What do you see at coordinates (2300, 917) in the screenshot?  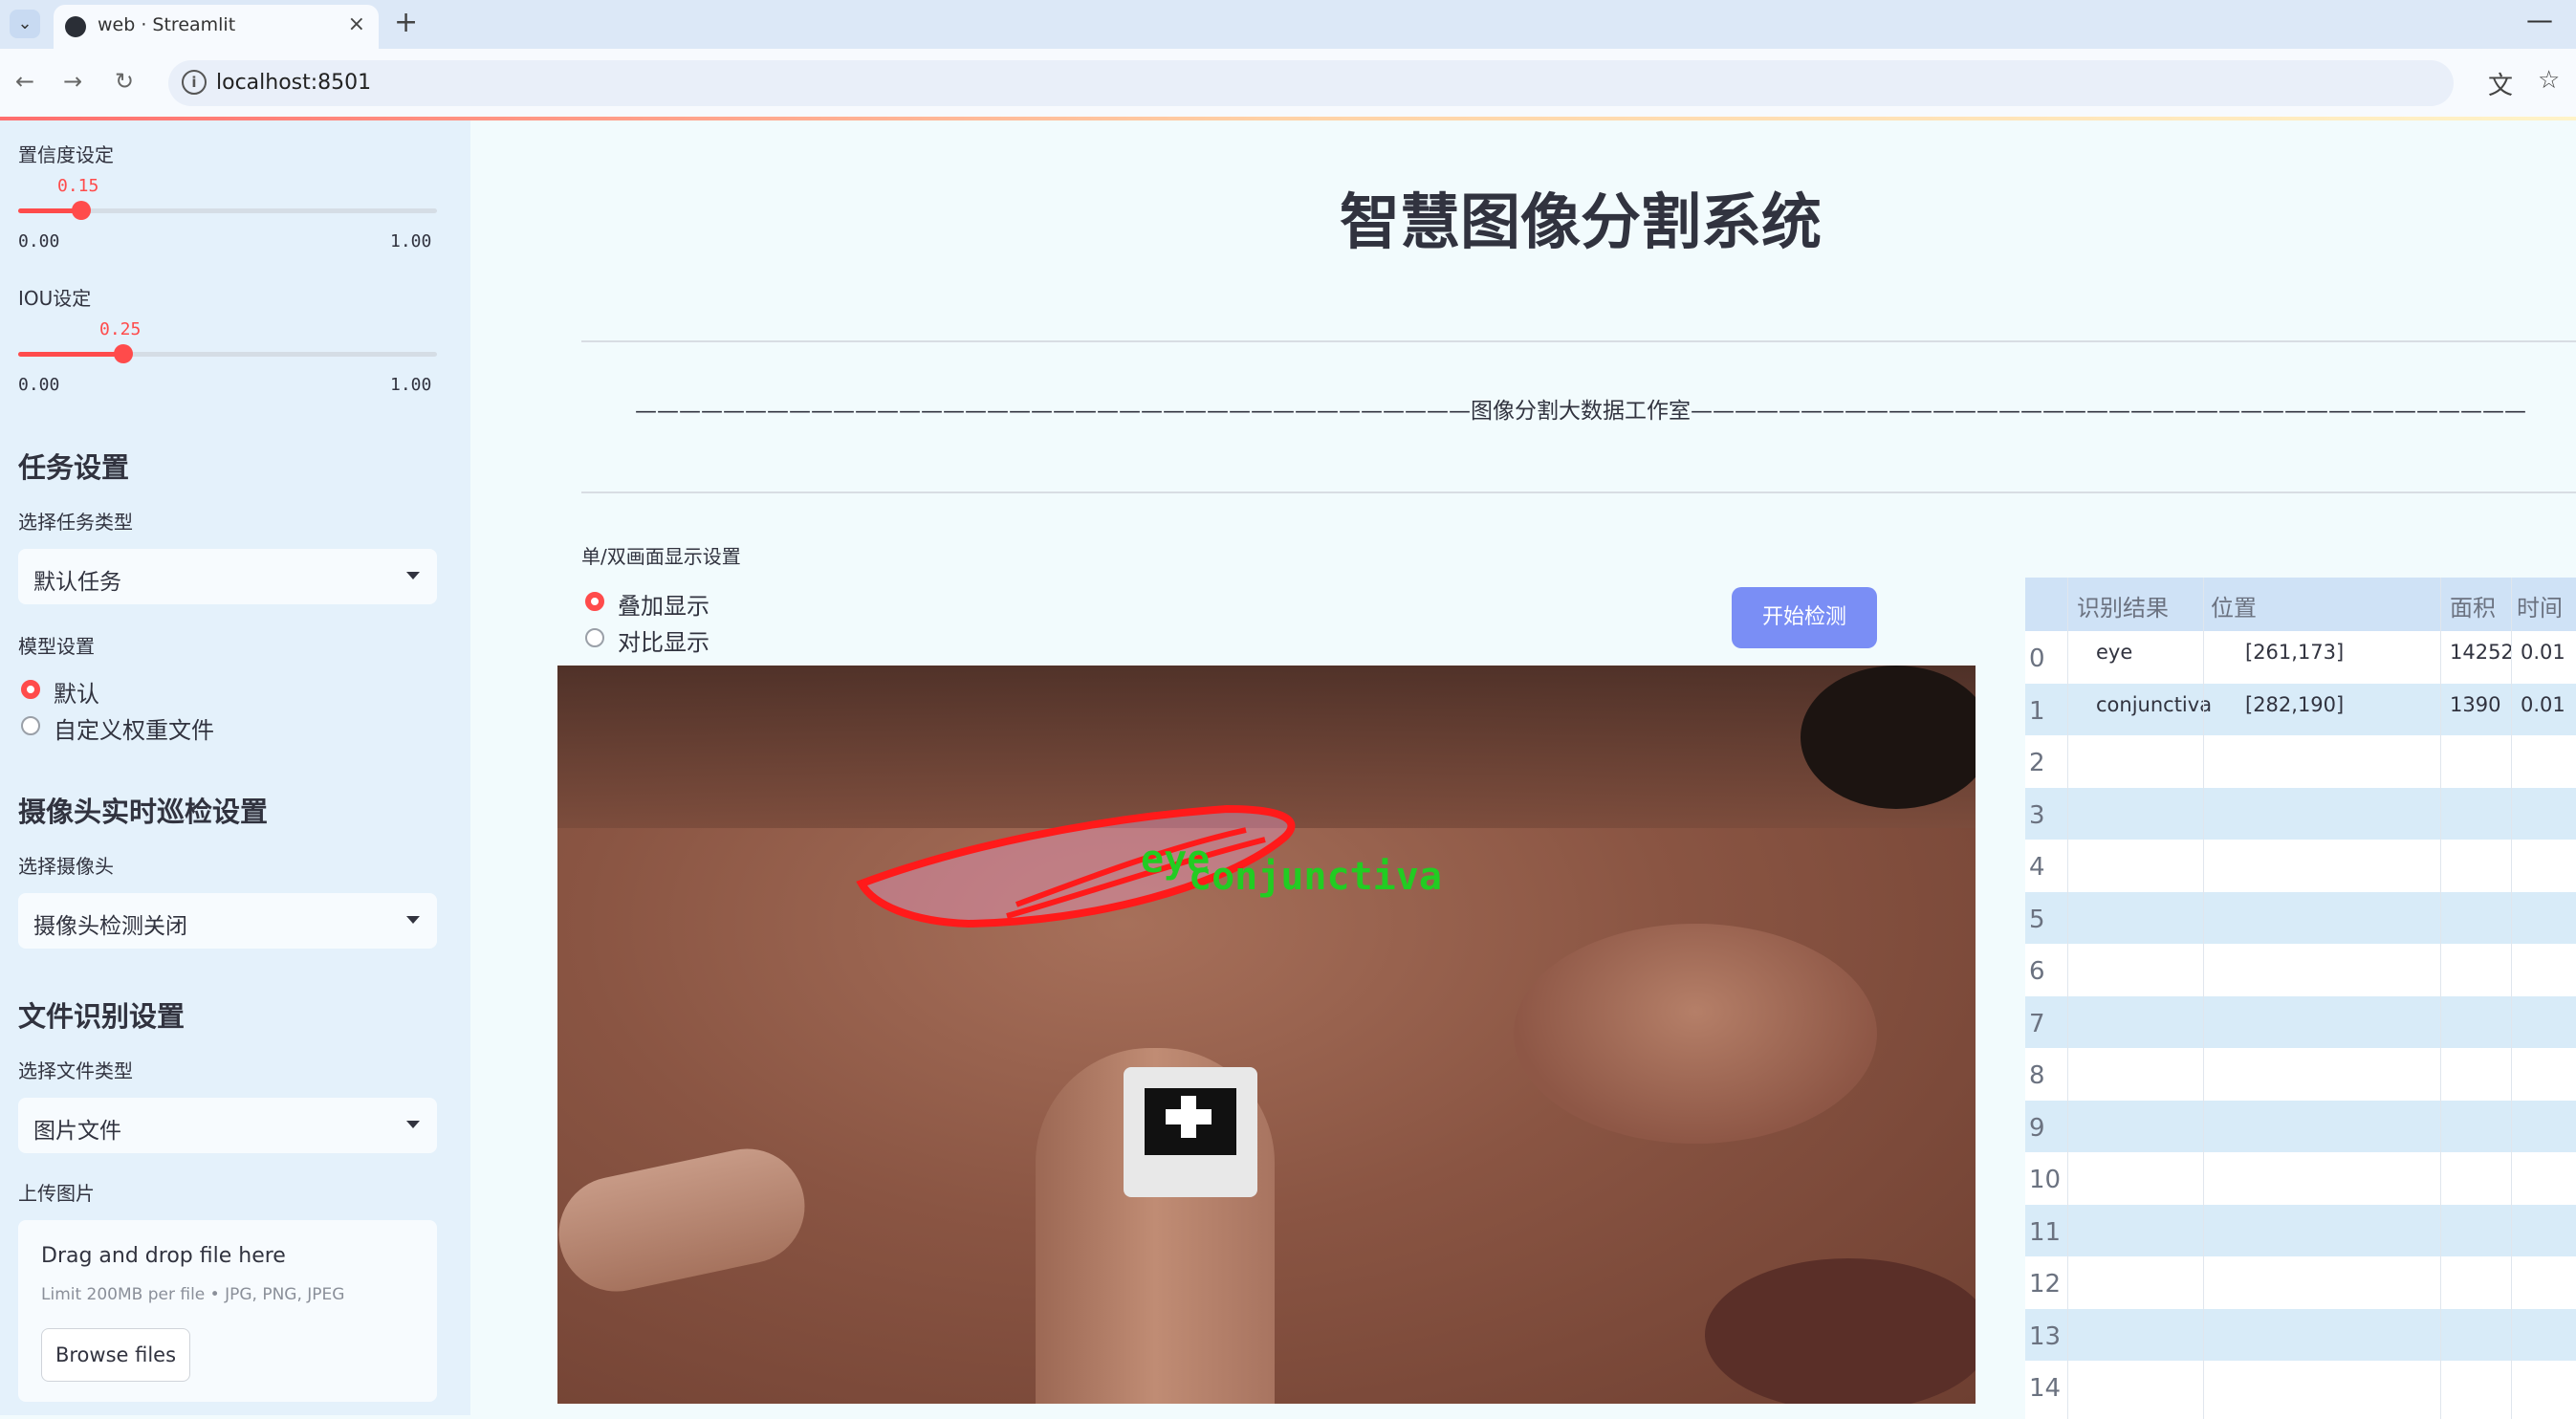 I see `table-row: 5` at bounding box center [2300, 917].